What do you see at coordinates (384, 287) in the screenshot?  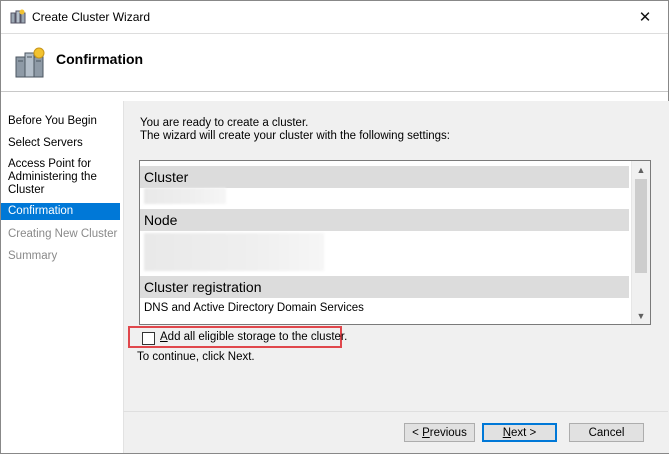 I see `section-heading-registration: Cluster registration` at bounding box center [384, 287].